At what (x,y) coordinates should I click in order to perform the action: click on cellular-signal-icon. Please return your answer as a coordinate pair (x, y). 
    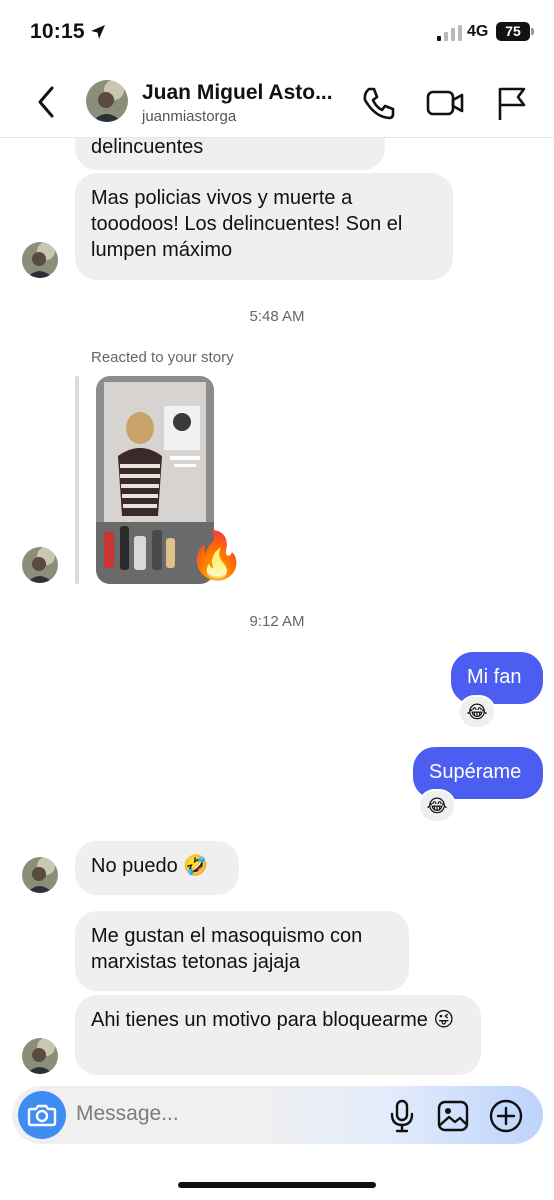
    Looking at the image, I should click on (449, 33).